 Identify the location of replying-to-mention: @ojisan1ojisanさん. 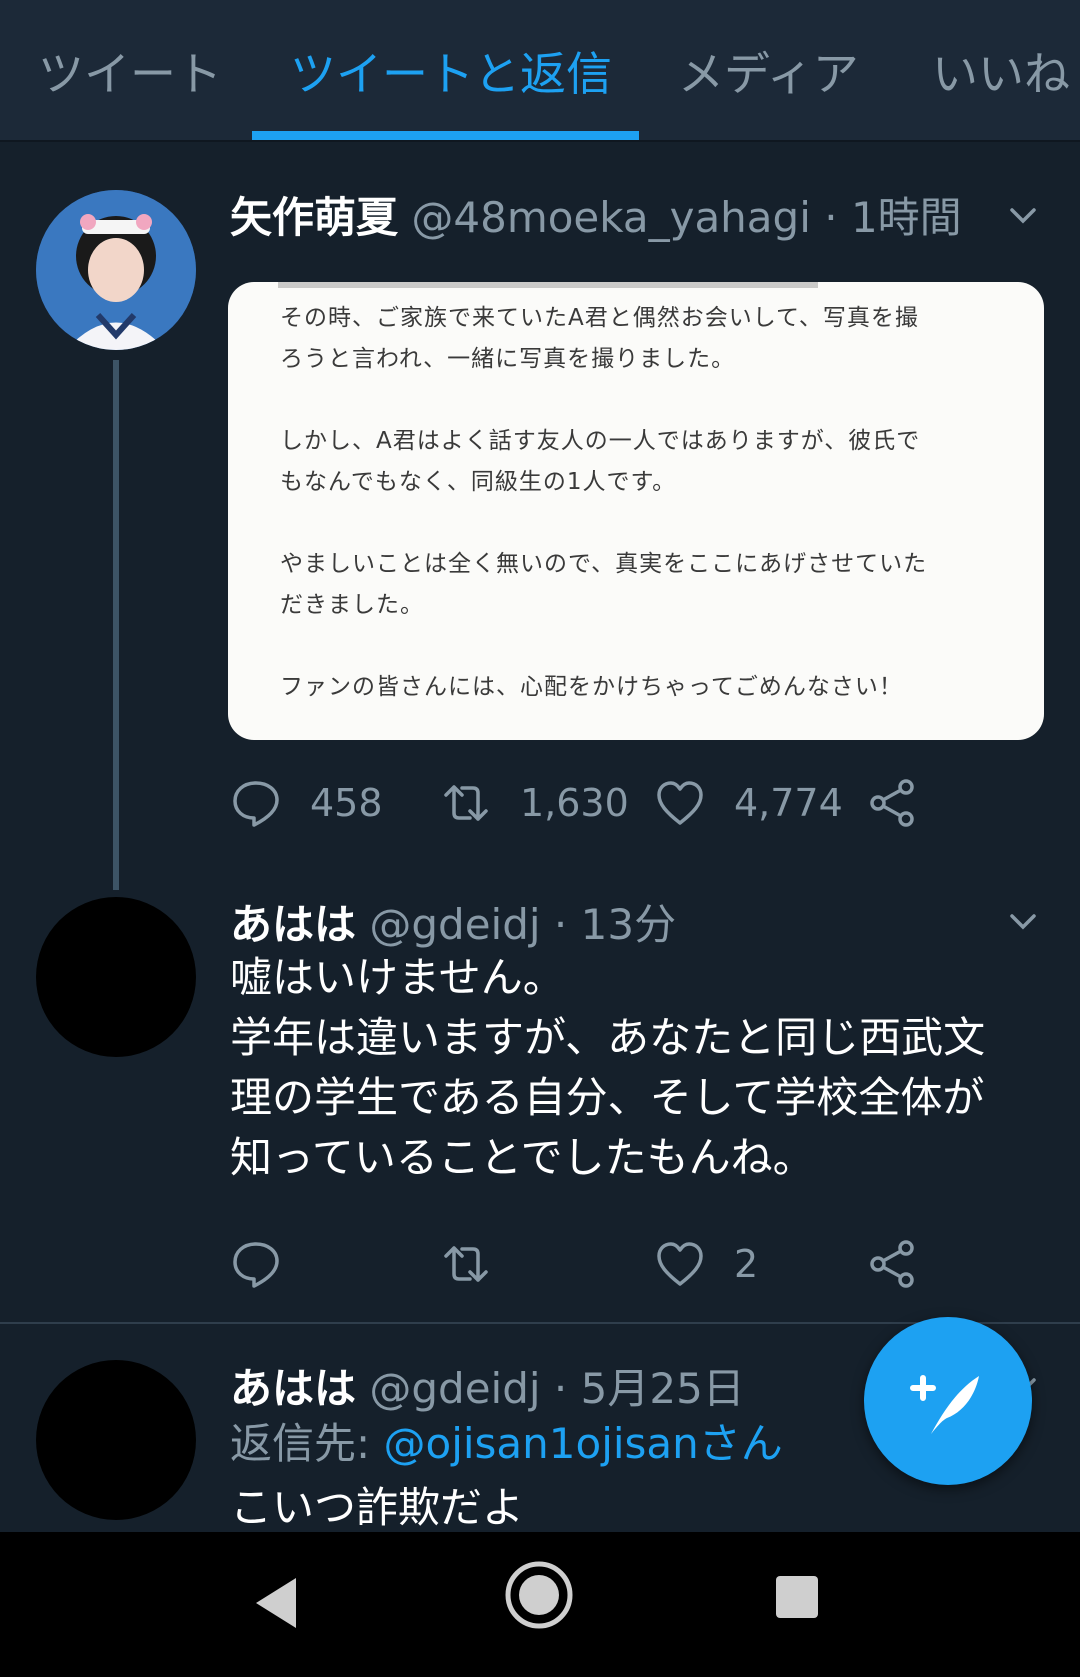
(583, 1443).